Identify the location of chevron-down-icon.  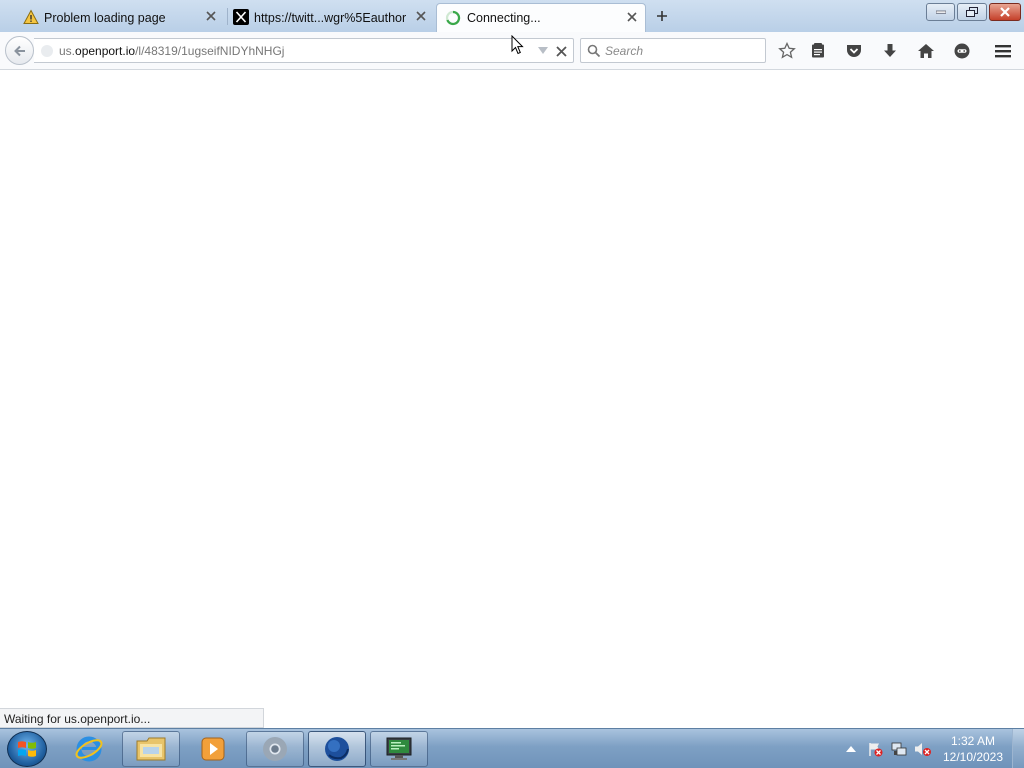
(543, 51).